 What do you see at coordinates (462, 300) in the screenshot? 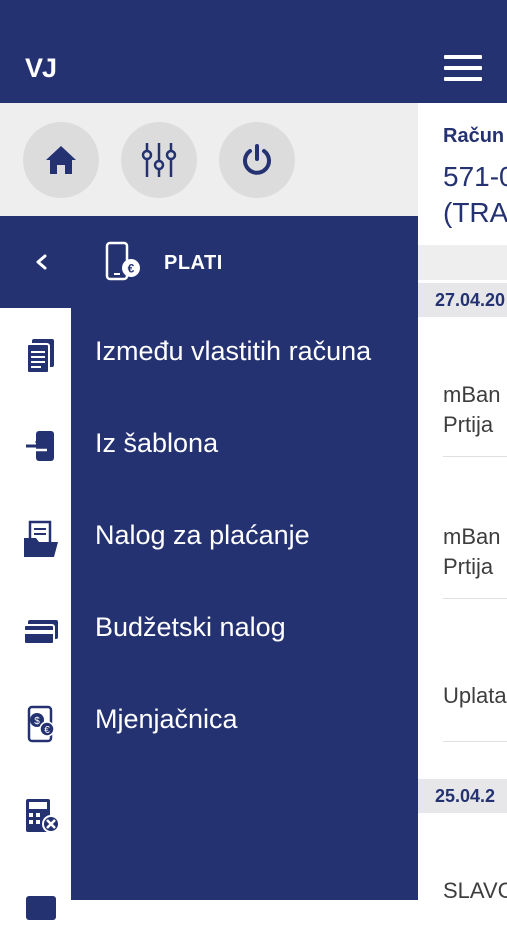
I see `date-header: 27.04.20` at bounding box center [462, 300].